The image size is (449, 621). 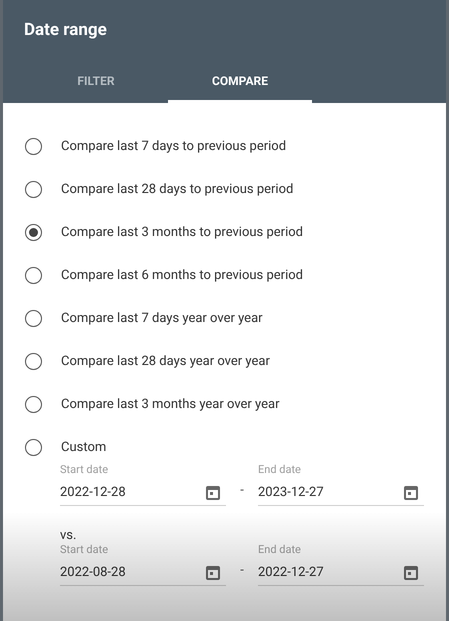 What do you see at coordinates (96, 82) in the screenshot?
I see `tab: FILTER` at bounding box center [96, 82].